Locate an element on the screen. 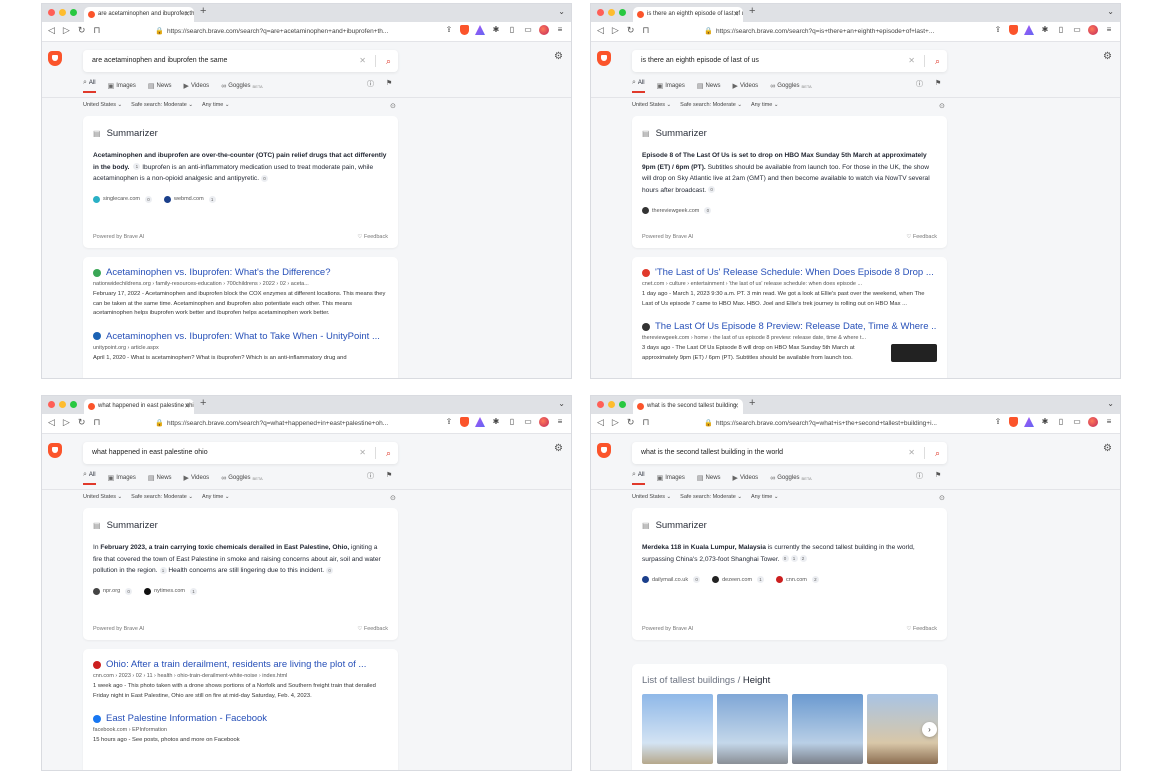 The image size is (1172, 784). menu-icon: ≡ is located at coordinates (560, 422).